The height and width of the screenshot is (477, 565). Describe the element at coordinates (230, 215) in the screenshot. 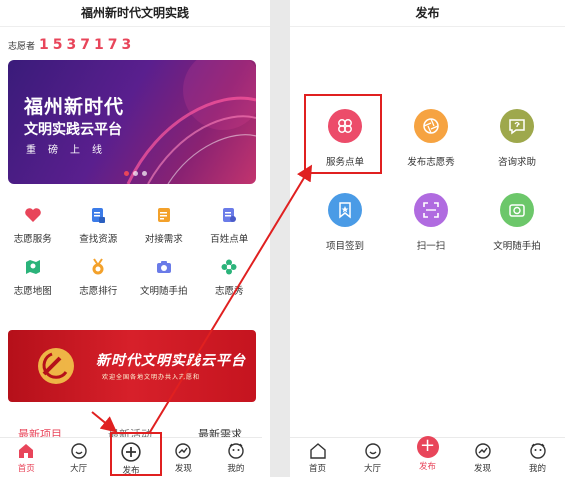

I see `person-list-icon` at that location.